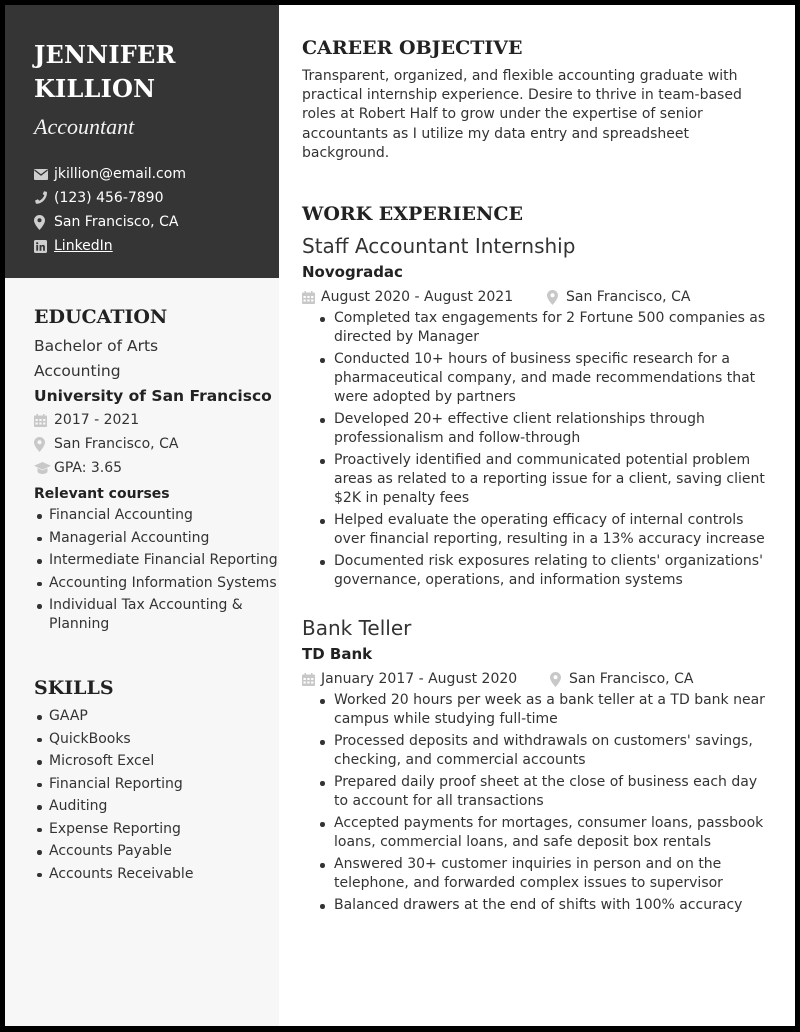  What do you see at coordinates (153, 396) in the screenshot?
I see `school-name: University of San Francisco` at bounding box center [153, 396].